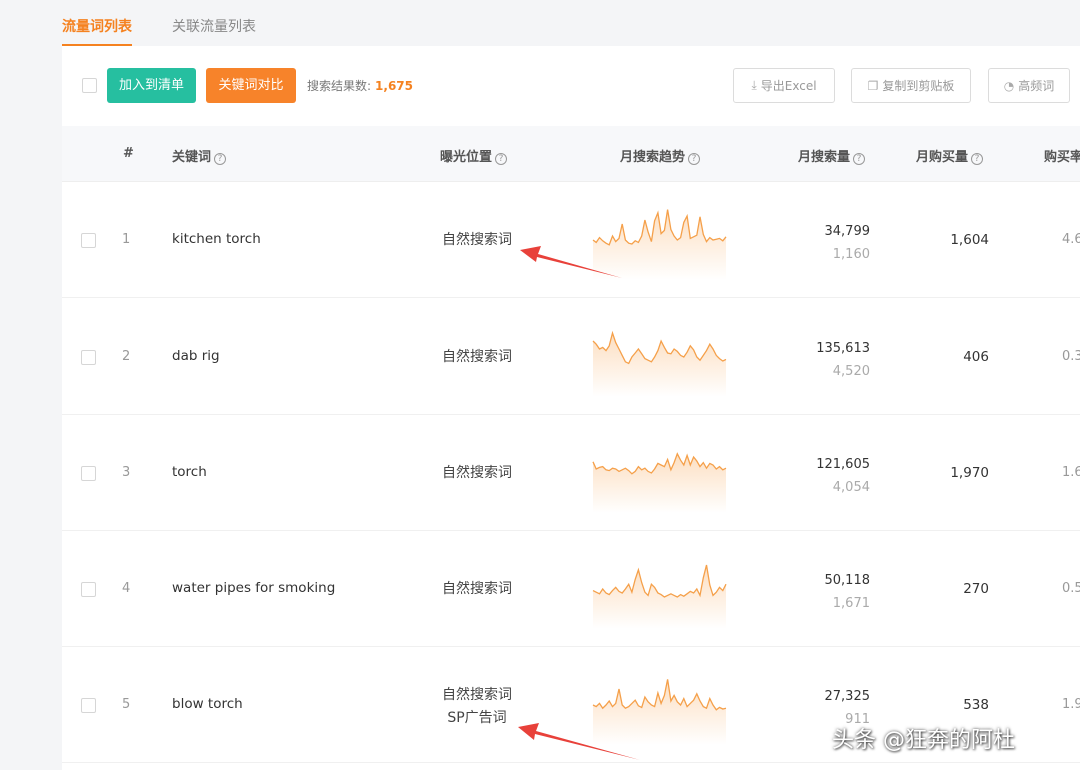  What do you see at coordinates (571, 154) in the screenshot?
I see `table-header: # 关键词? 曝光位置? 月搜索趋势? 月搜索量? 月购买量? 购买率` at bounding box center [571, 154].